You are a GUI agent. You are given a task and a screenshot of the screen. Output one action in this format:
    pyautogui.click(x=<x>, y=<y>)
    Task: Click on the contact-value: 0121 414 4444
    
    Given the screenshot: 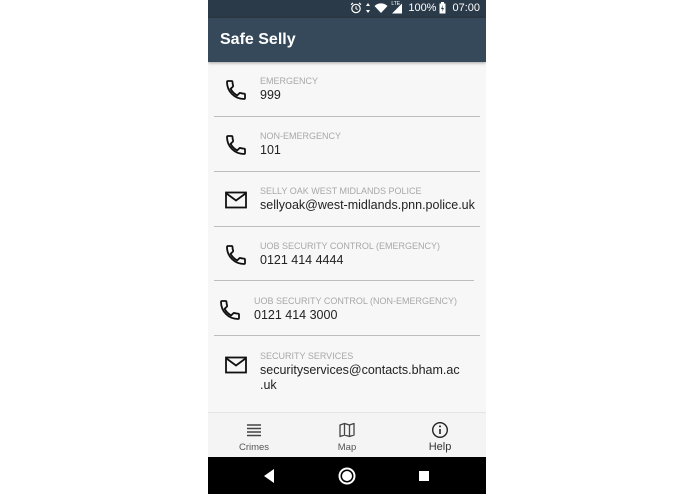 What is the action you would take?
    pyautogui.click(x=302, y=260)
    